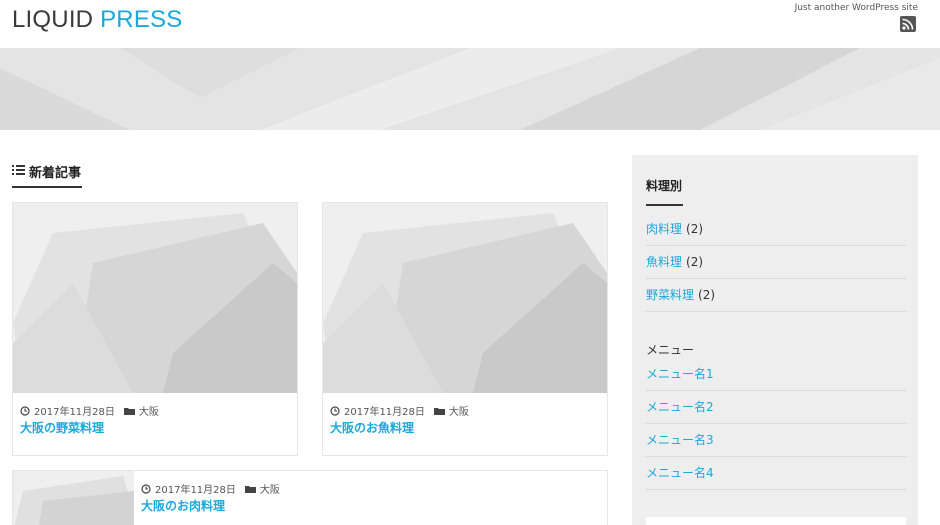  I want to click on post-card: 2017年11月28日 大阪 大阪のお肉料理, so click(310, 497).